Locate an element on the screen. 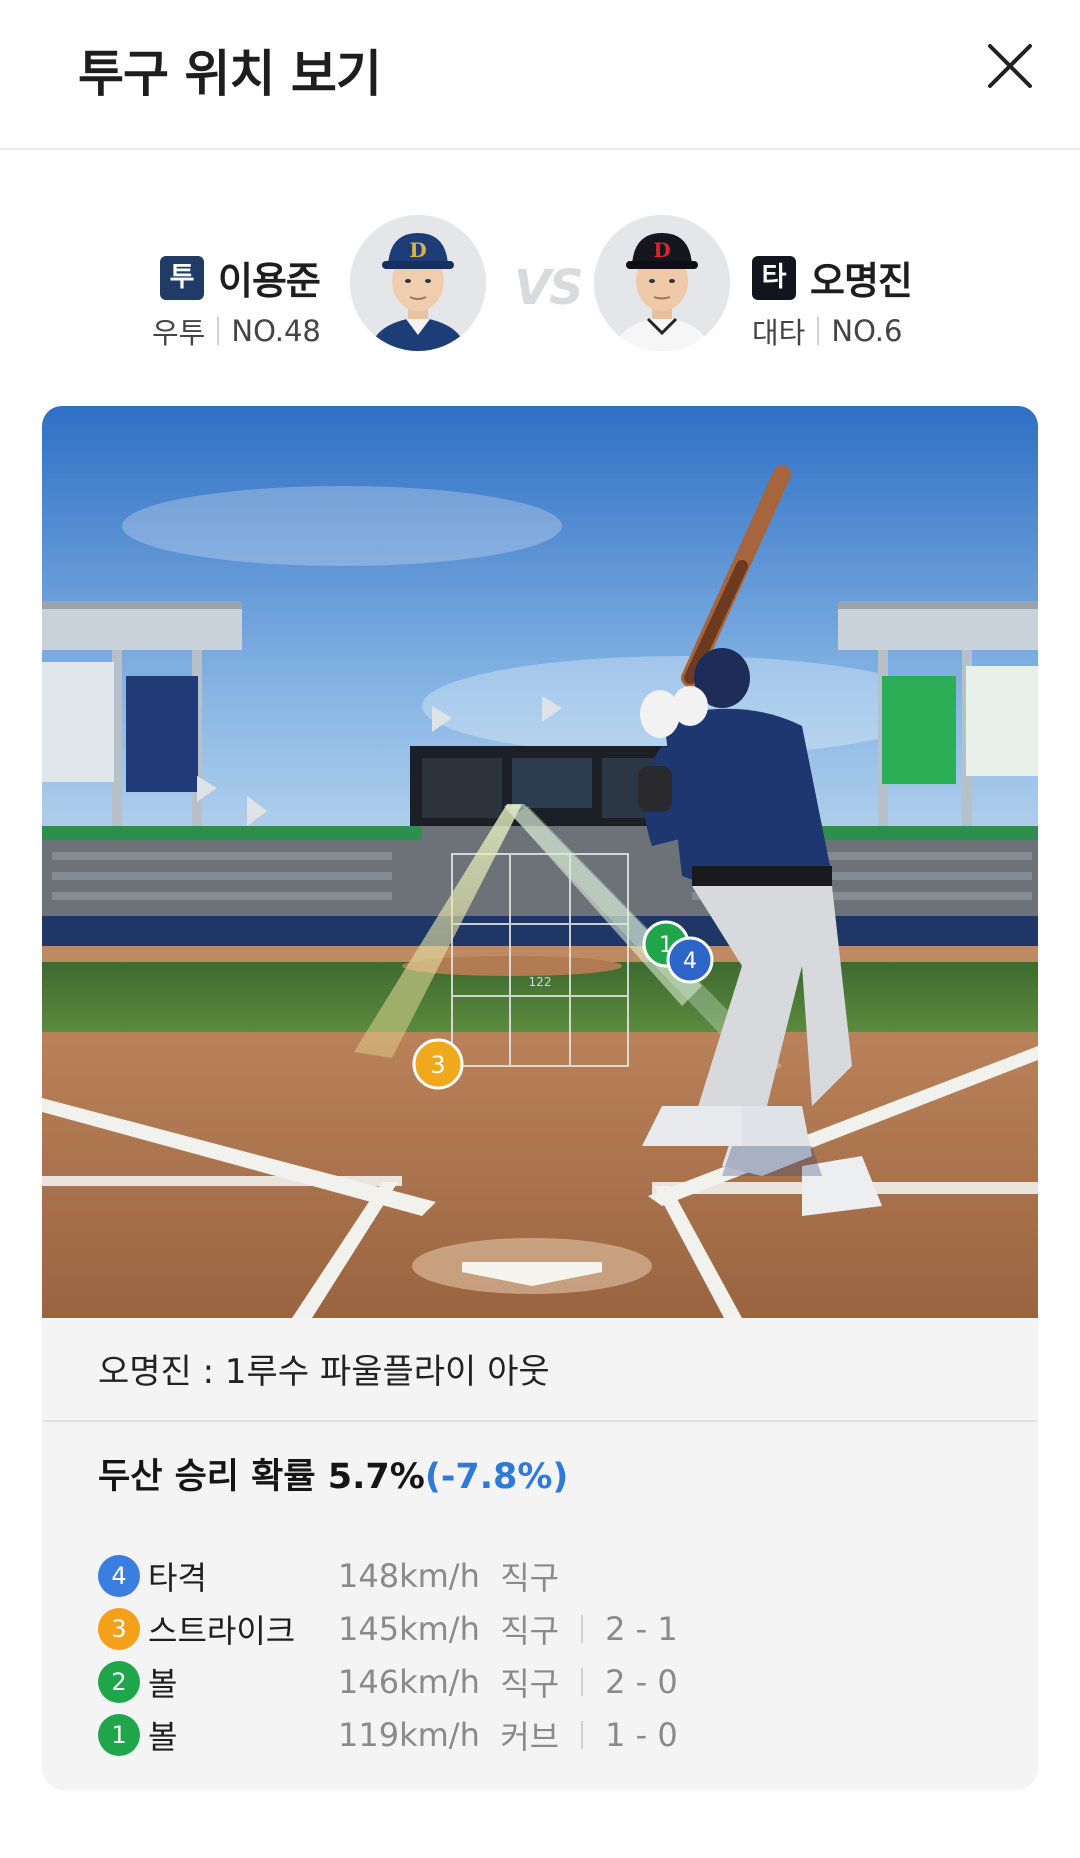 Image resolution: width=1080 pixels, height=1858 pixels. pitch-detail: 146km/h 직구 2 - 0 is located at coordinates (508, 1682).